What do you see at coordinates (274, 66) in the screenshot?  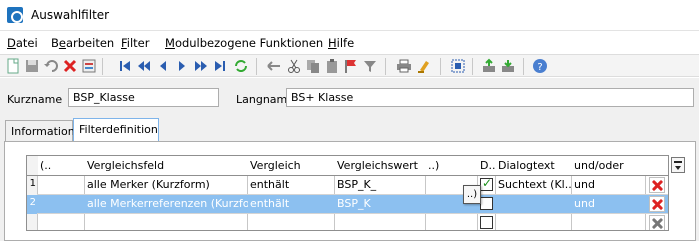 I see `back-icon` at bounding box center [274, 66].